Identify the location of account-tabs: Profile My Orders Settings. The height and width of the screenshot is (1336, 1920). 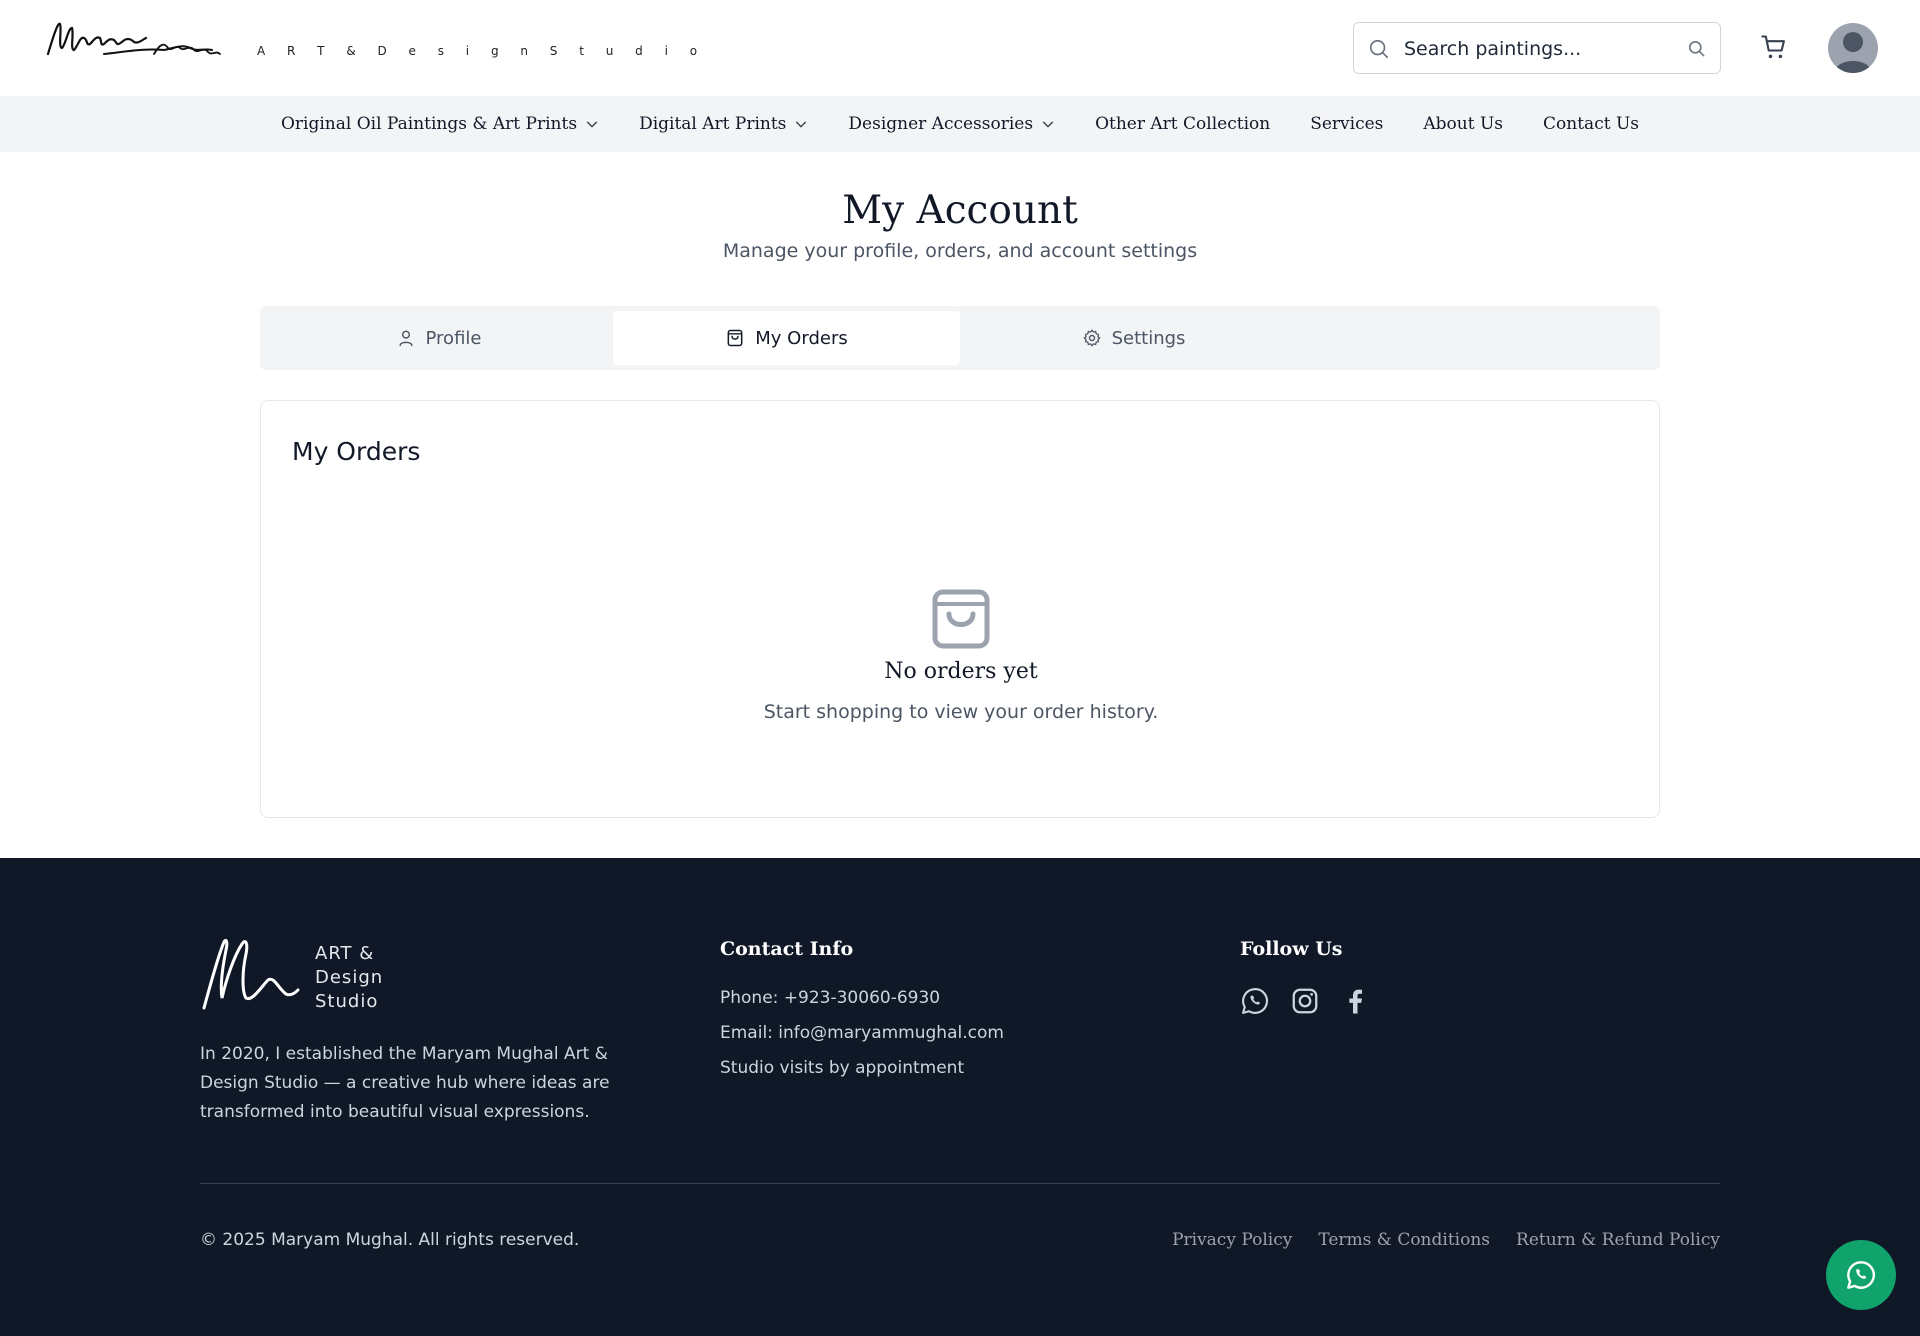
(960, 338).